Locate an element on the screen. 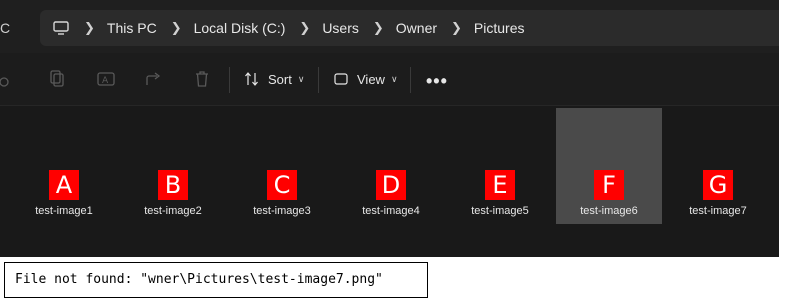 The width and height of the screenshot is (785, 303). file-name: test-image2 is located at coordinates (173, 211).